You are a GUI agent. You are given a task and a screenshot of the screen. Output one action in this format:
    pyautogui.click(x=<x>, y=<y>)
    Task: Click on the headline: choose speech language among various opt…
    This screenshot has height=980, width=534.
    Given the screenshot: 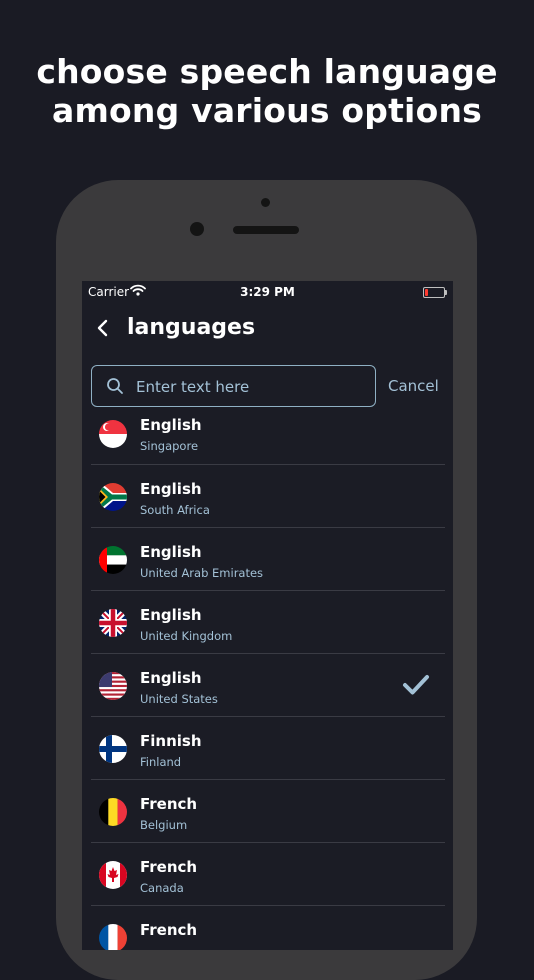 What is the action you would take?
    pyautogui.click(x=267, y=91)
    